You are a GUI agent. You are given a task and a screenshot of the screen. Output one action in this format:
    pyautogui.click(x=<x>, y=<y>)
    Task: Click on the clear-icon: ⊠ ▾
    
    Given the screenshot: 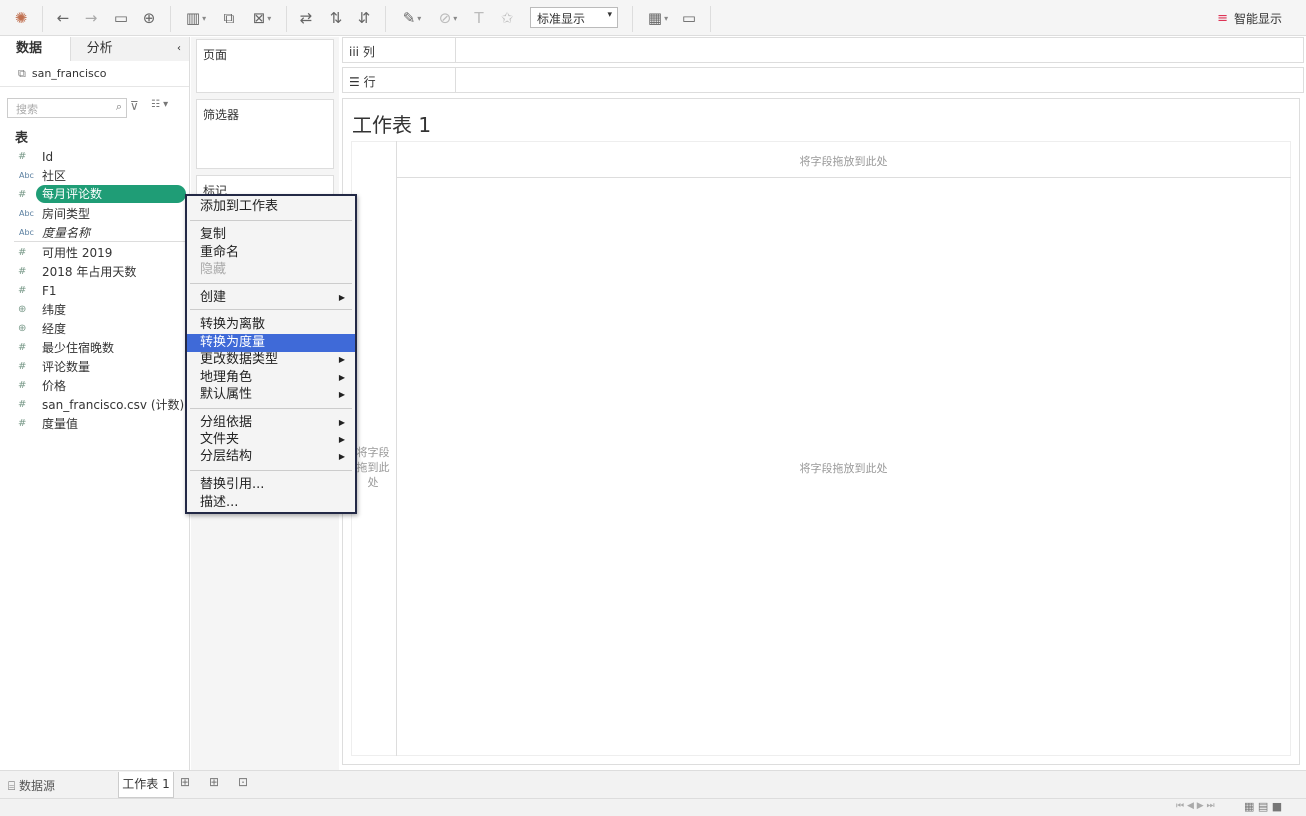 What is the action you would take?
    pyautogui.click(x=262, y=18)
    